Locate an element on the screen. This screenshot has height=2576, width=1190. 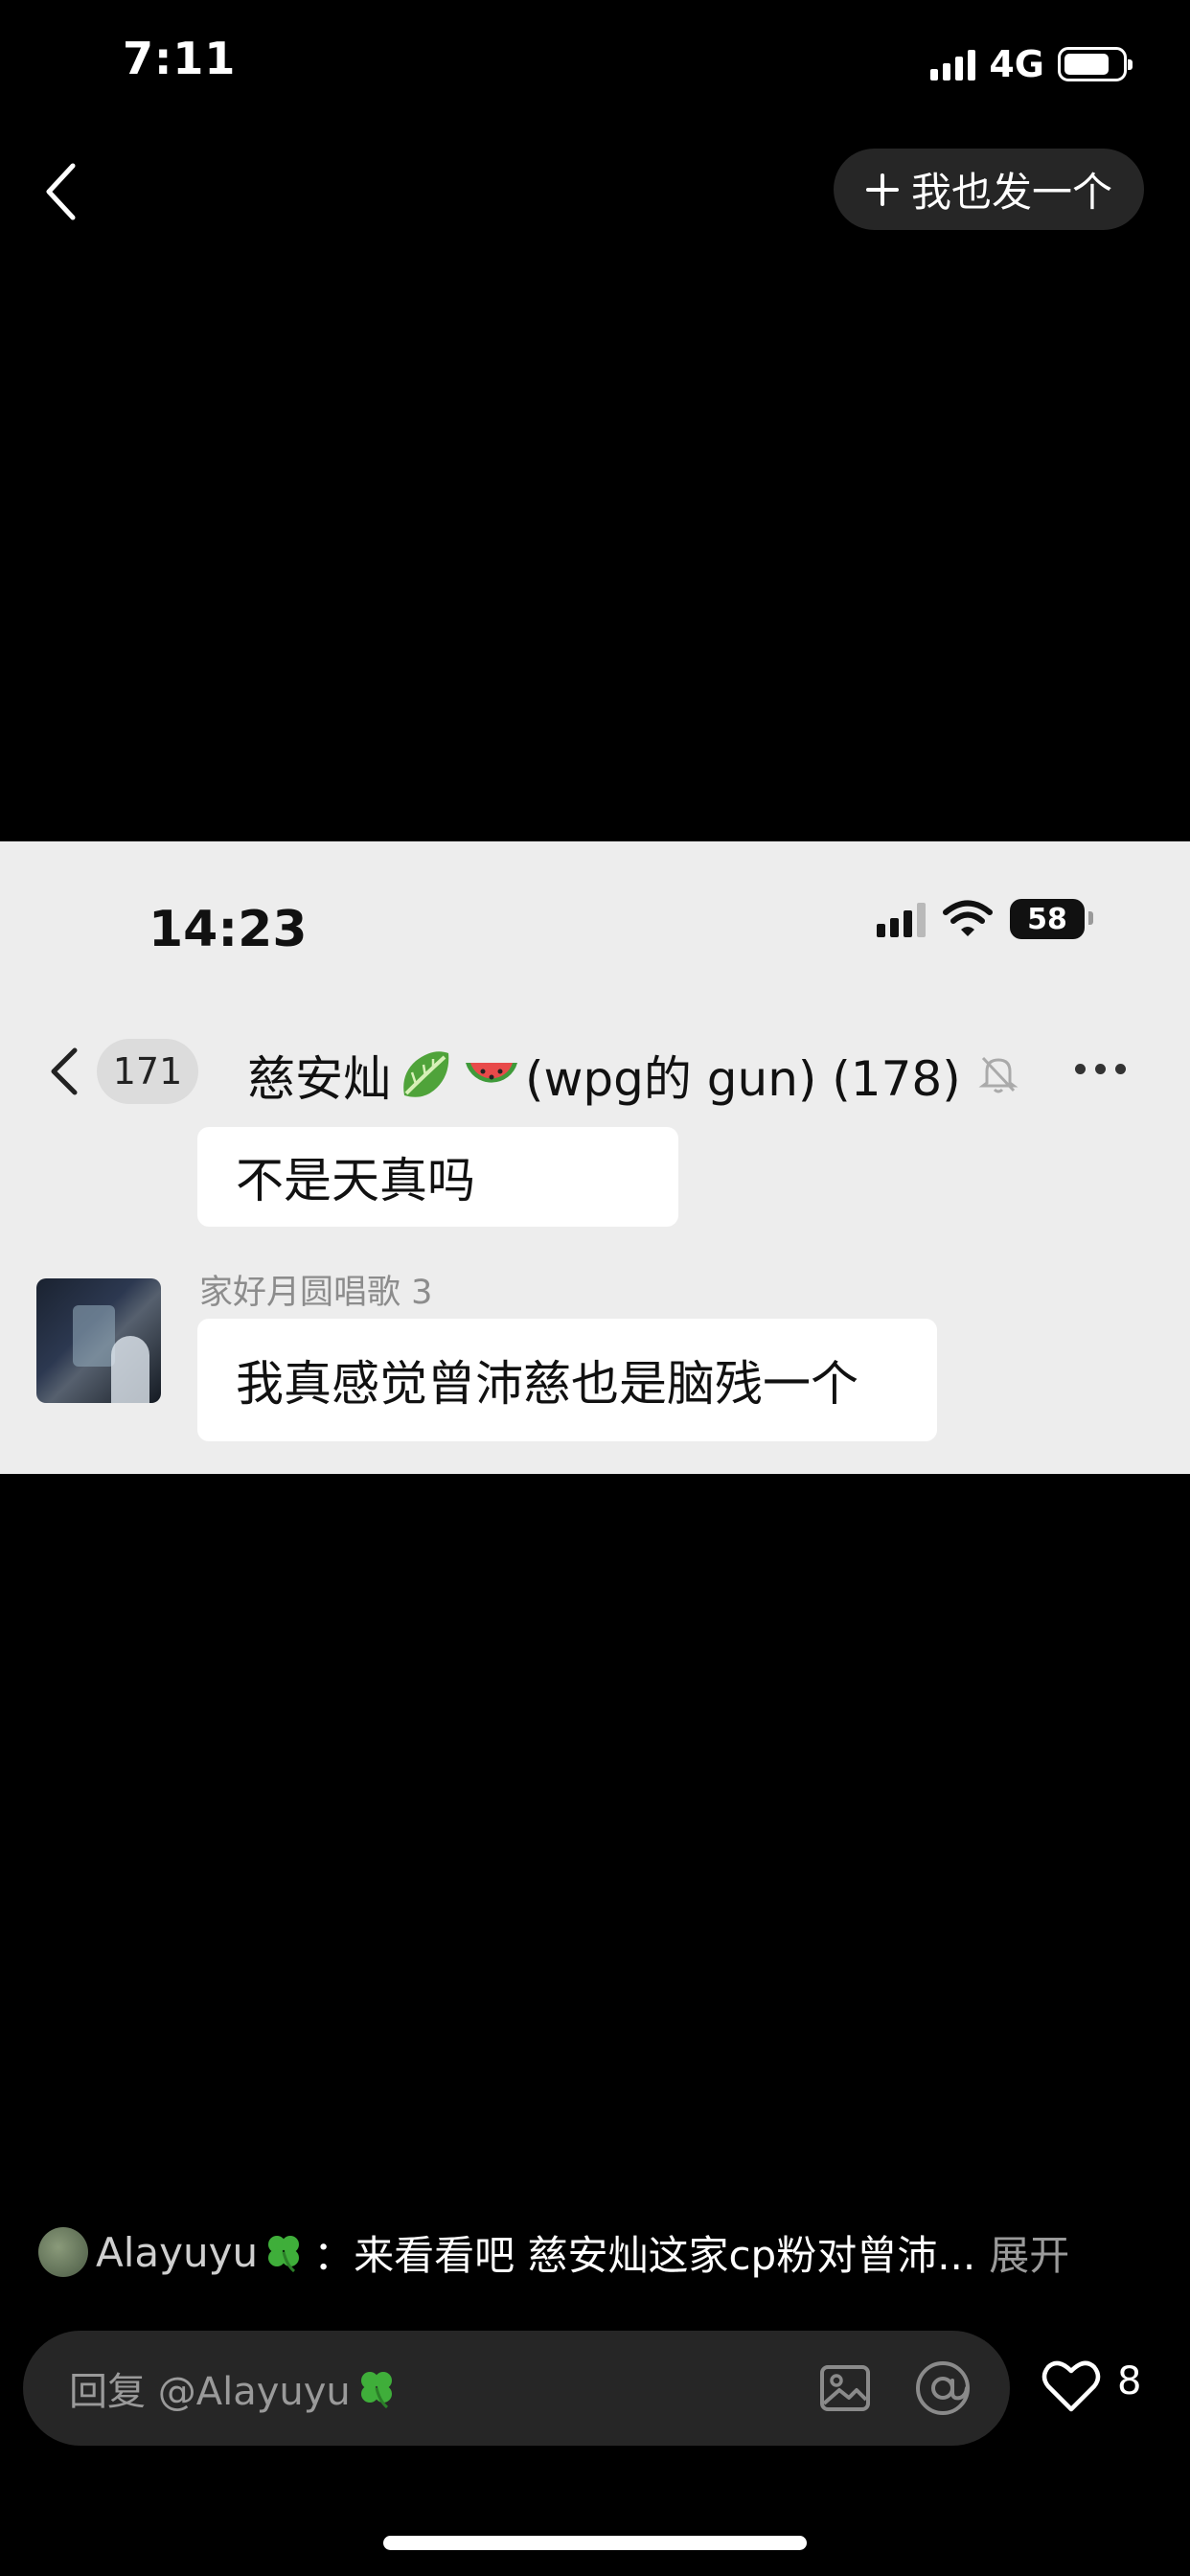
reply-placeholder: 回复 @Alayuyu is located at coordinates (236, 2388).